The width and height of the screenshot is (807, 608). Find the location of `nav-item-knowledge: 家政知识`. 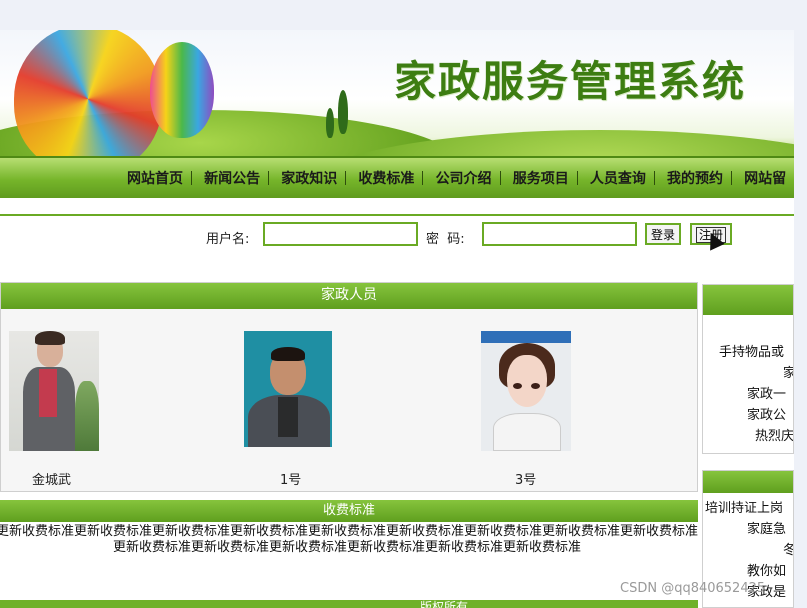

nav-item-knowledge: 家政知识 is located at coordinates (317, 178).